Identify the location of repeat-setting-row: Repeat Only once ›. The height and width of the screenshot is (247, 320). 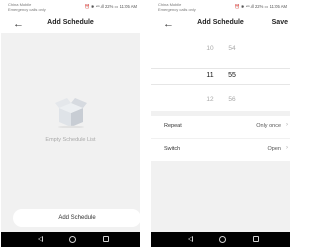
(220, 127).